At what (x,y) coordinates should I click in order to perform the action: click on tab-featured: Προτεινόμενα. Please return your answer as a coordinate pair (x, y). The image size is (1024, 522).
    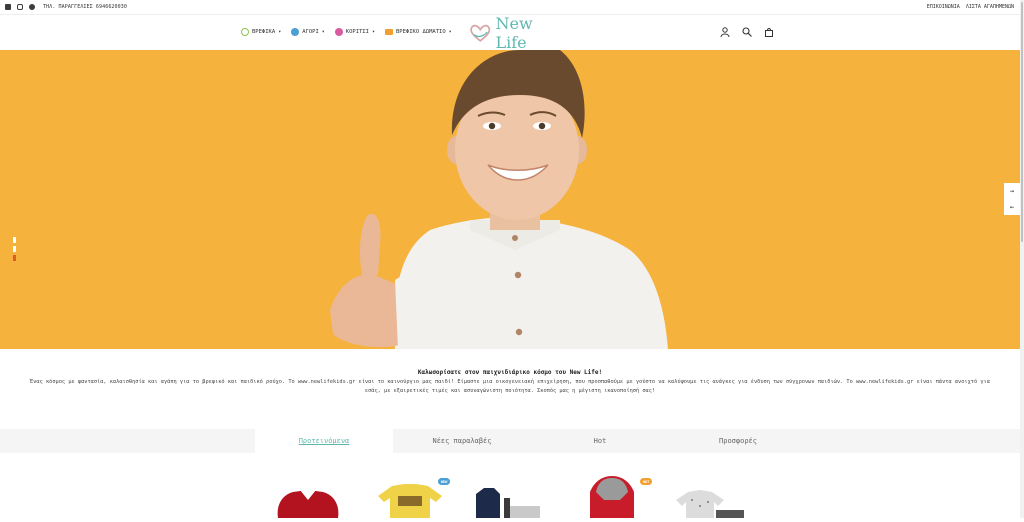
    Looking at the image, I should click on (324, 441).